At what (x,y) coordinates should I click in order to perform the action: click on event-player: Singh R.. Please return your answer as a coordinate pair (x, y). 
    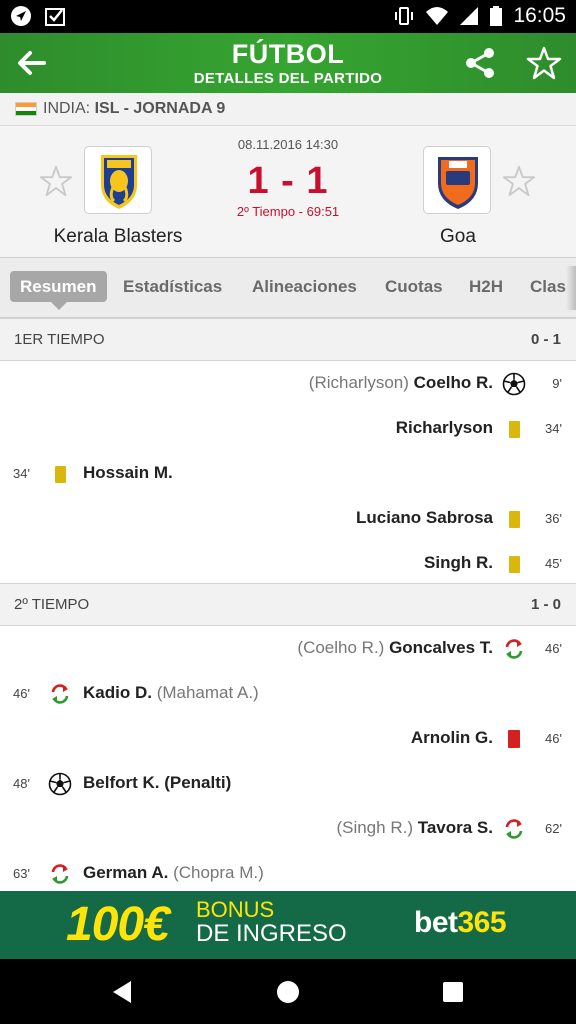
    Looking at the image, I should click on (458, 562).